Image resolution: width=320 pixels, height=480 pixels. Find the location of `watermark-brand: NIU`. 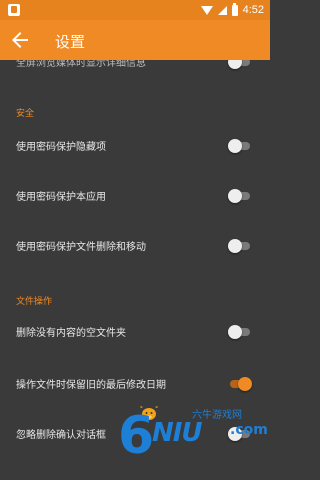

watermark-brand: NIU is located at coordinates (177, 433).